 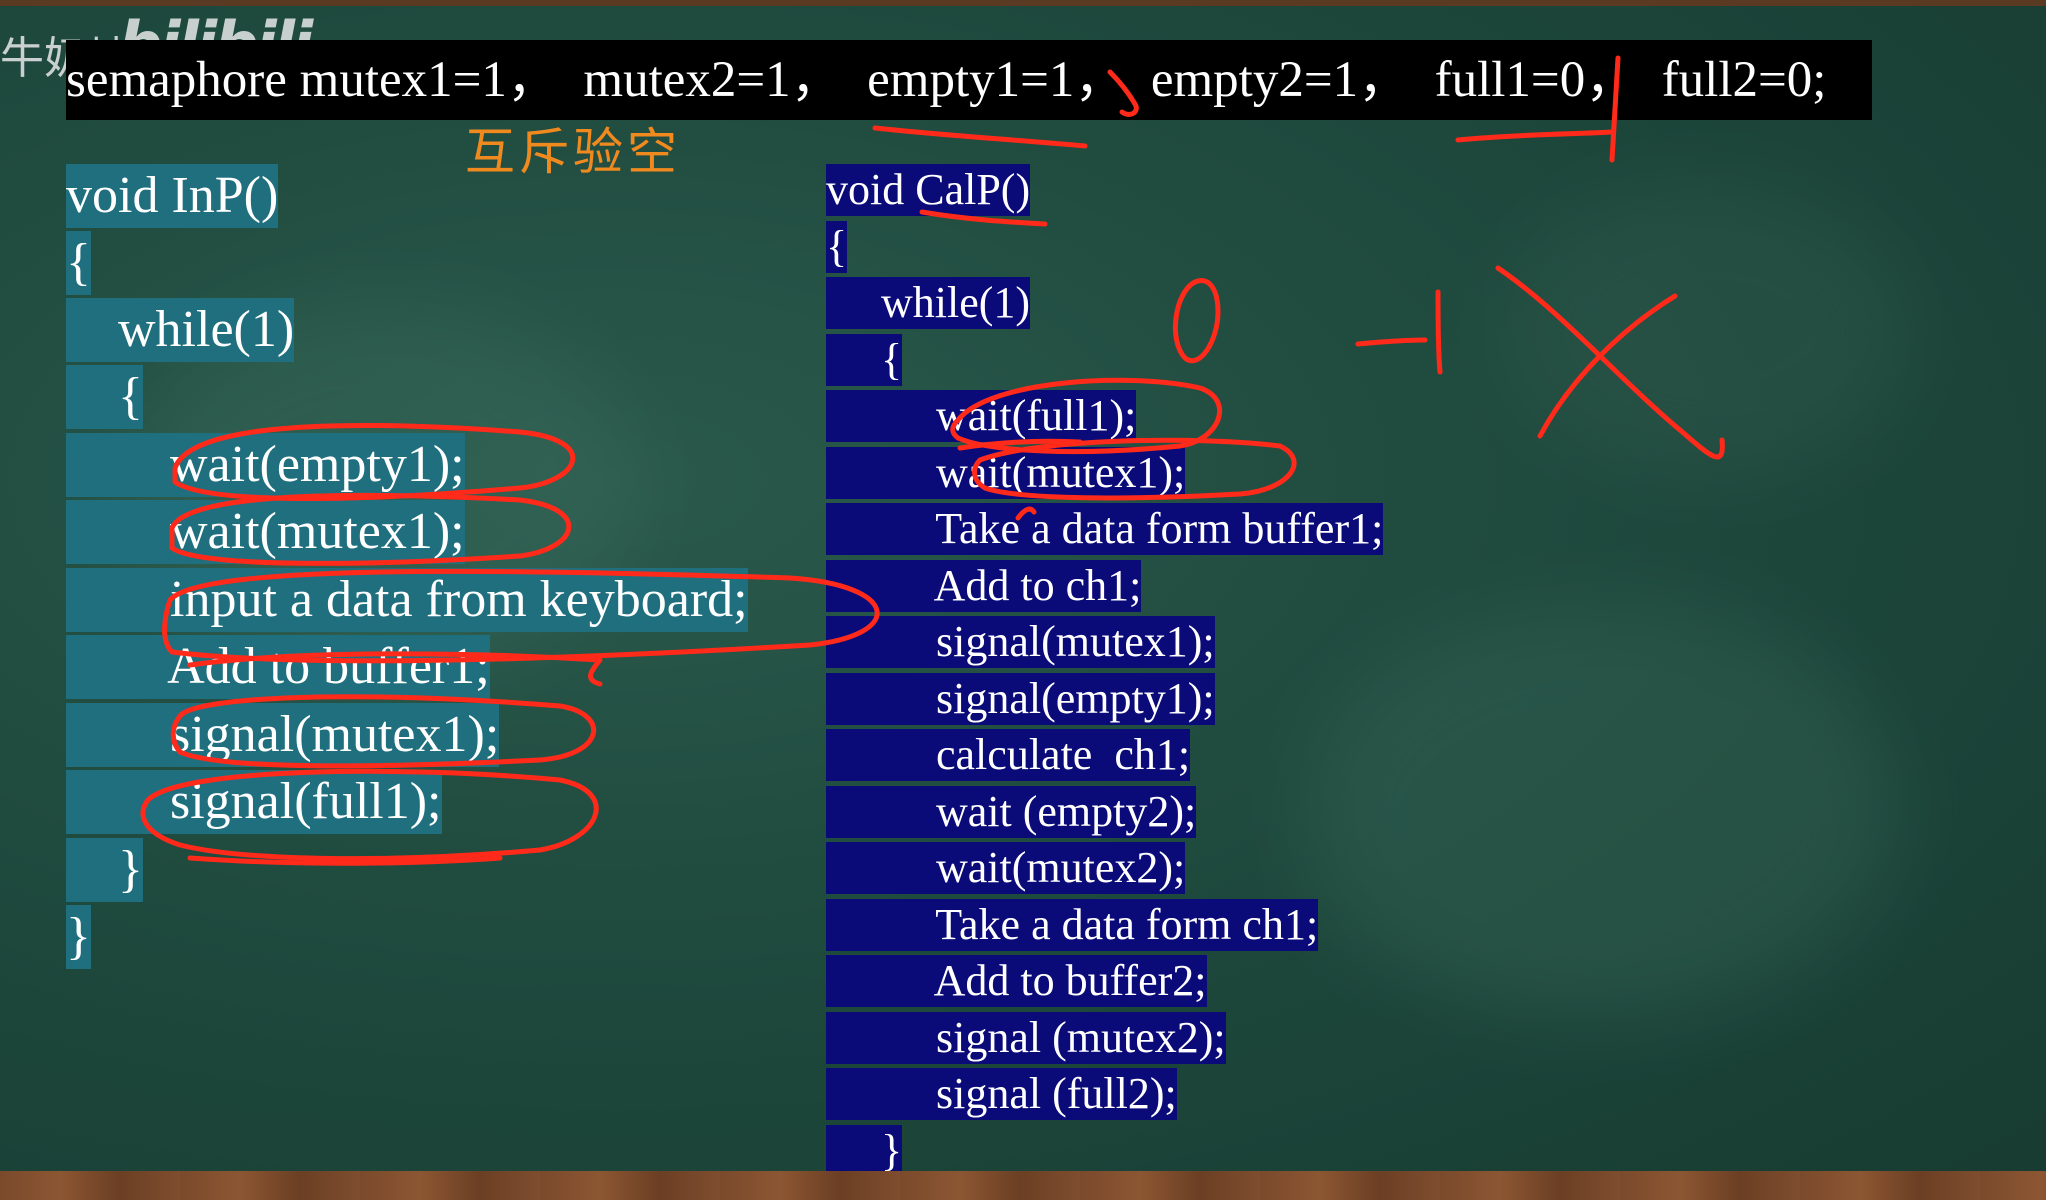 I want to click on inp-line: wait(empty1);, so click(x=265, y=465).